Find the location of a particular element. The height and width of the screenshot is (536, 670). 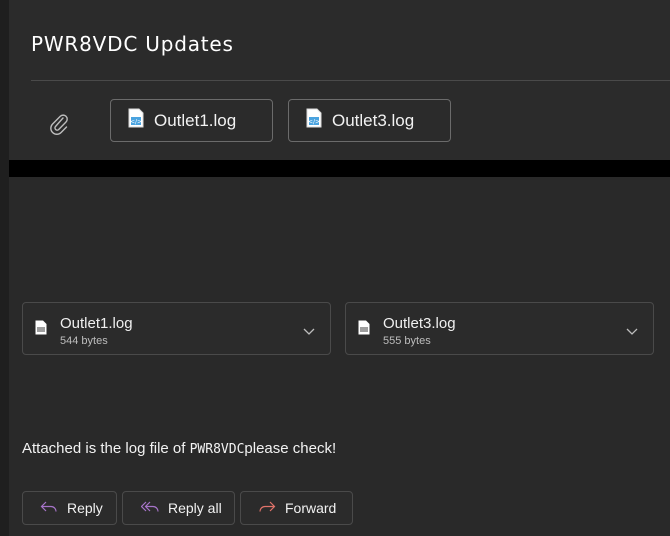

file-card-outlet1: Outlet1.log 544 bytes is located at coordinates (176, 328).